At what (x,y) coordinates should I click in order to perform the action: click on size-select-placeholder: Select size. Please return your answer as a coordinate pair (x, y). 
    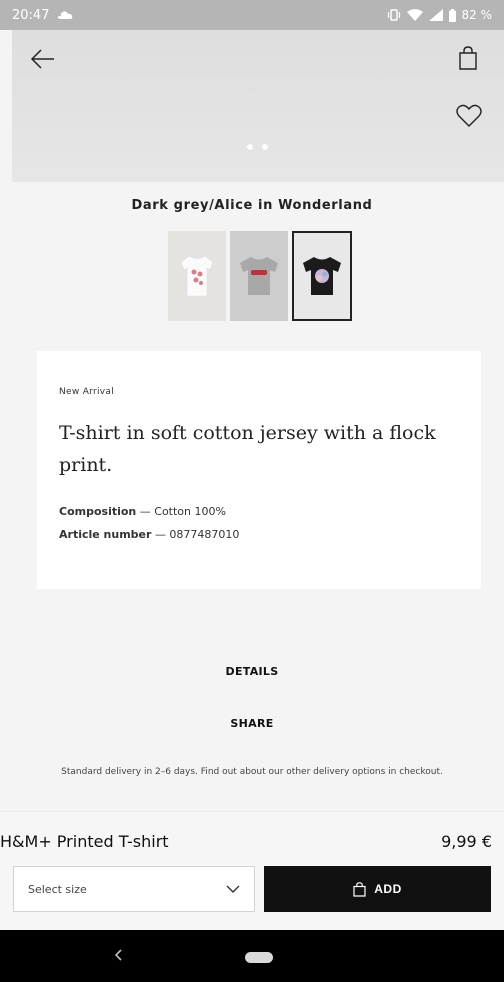
    Looking at the image, I should click on (57, 889).